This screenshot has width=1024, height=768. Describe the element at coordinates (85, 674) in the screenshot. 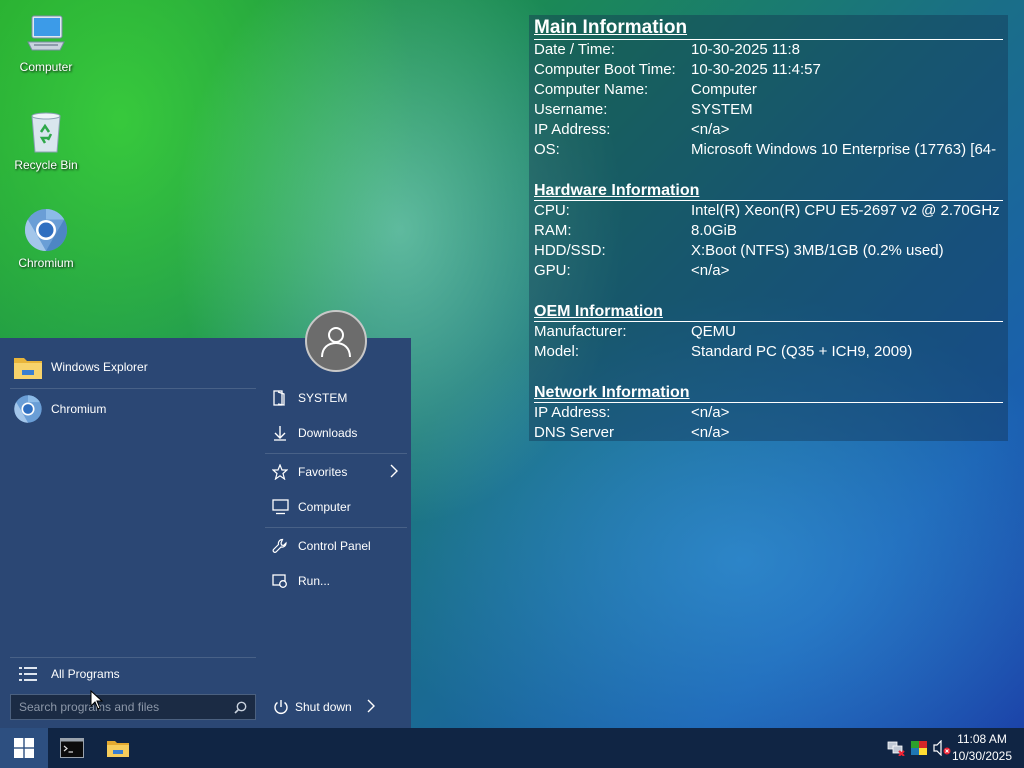

I see `all-programs-label: All Programs` at that location.